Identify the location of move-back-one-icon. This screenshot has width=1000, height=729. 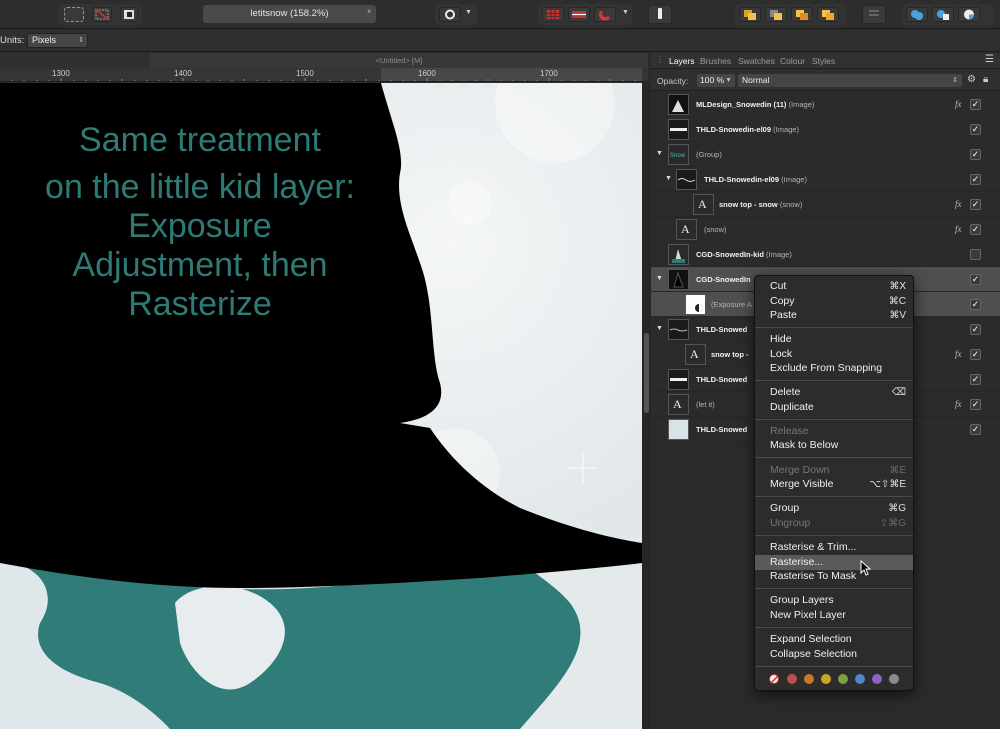
(776, 14).